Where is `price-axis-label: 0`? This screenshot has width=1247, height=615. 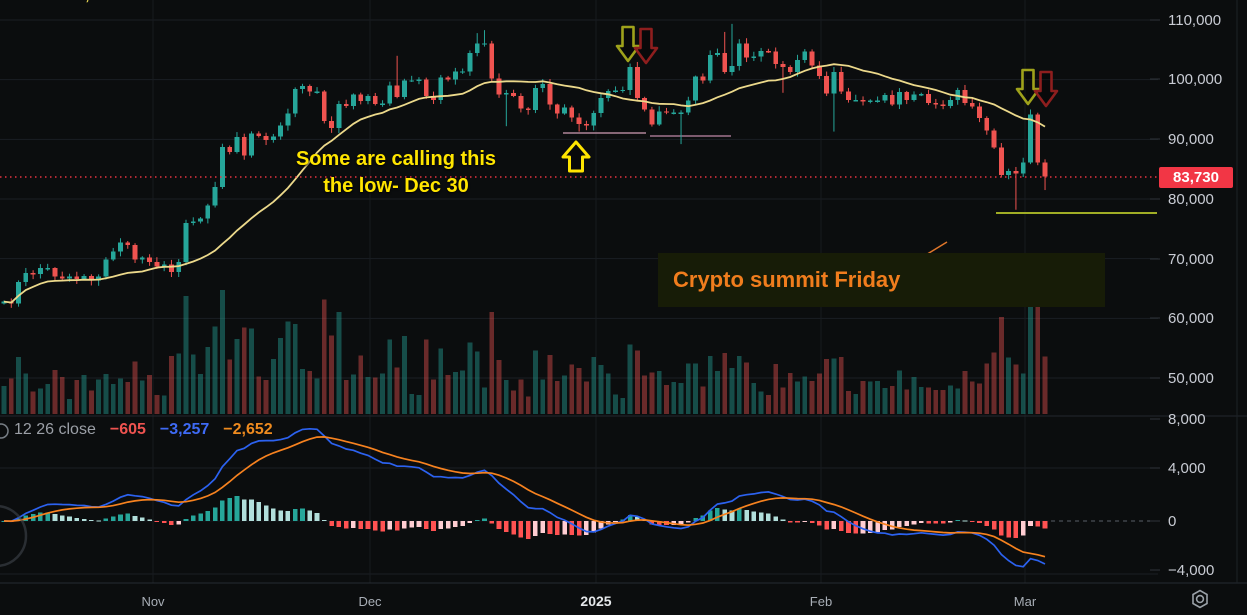 price-axis-label: 0 is located at coordinates (1172, 521).